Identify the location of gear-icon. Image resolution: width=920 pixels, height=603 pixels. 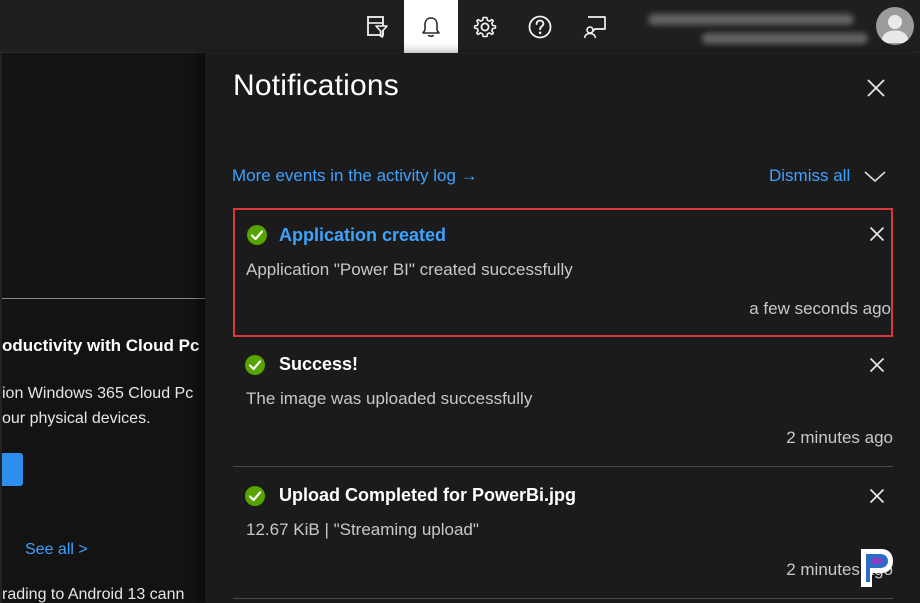
(485, 26).